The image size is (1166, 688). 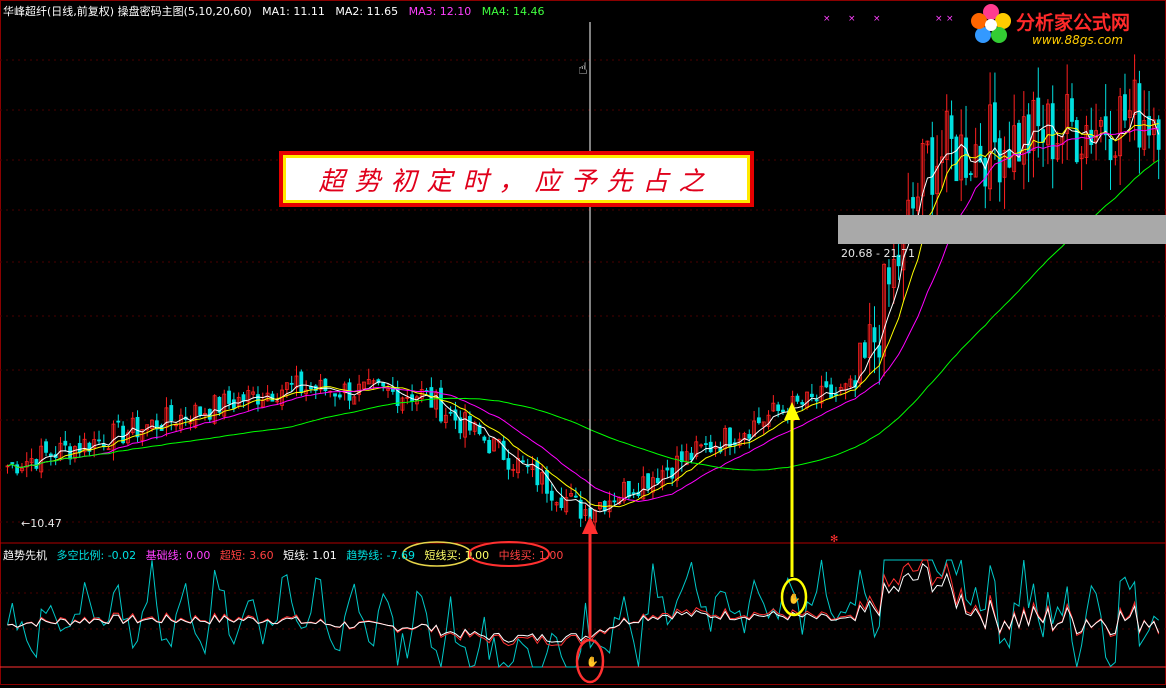 What do you see at coordinates (457, 555) in the screenshot?
I see `indicator-item-5: 短线买: 1.00` at bounding box center [457, 555].